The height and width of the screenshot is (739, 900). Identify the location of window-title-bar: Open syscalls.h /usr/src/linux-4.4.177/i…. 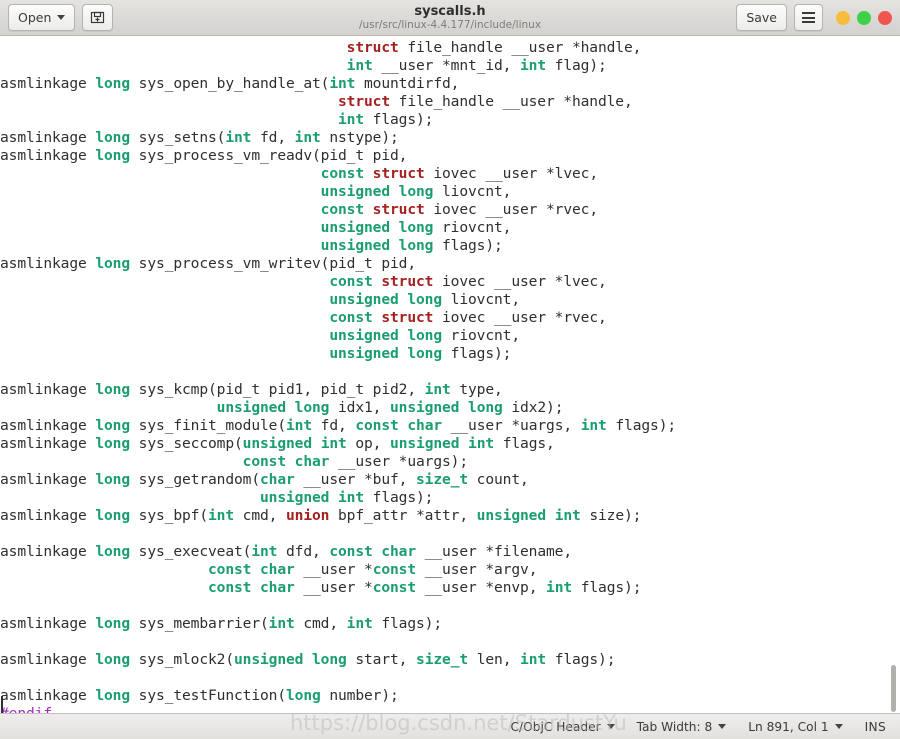
(450, 18).